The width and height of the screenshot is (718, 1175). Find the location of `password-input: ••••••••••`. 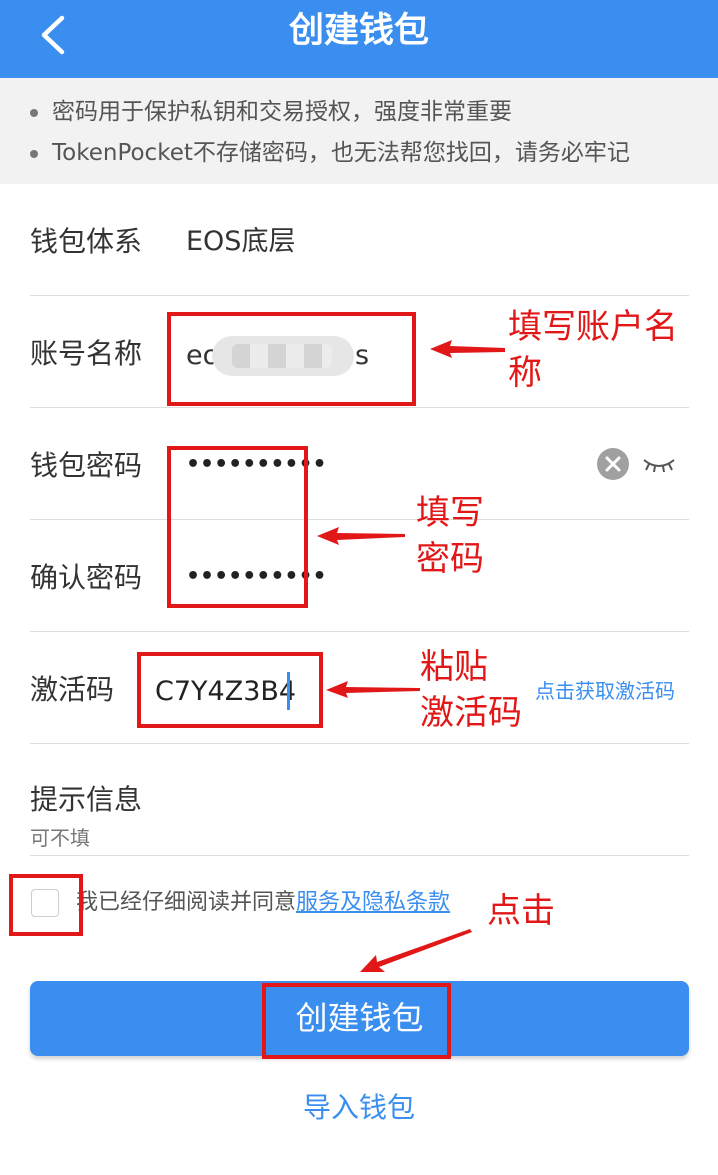

password-input: •••••••••• is located at coordinates (256, 465).